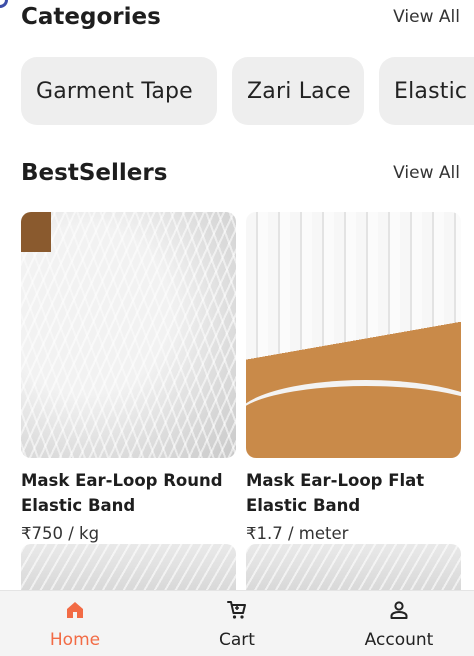  What do you see at coordinates (426, 91) in the screenshot?
I see `category-chip-elastic: Elastic` at bounding box center [426, 91].